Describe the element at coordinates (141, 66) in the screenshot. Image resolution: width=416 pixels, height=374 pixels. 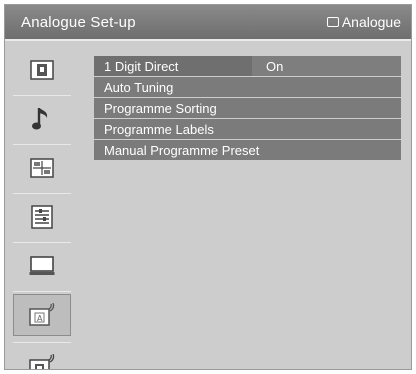
I see `menu-item-label: 1 Digit Direct` at that location.